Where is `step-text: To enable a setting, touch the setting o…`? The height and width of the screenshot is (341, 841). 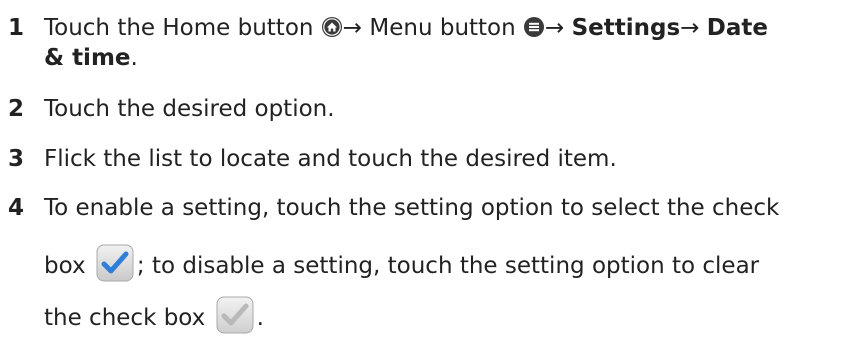 step-text: To enable a setting, touch the setting o… is located at coordinates (412, 208).